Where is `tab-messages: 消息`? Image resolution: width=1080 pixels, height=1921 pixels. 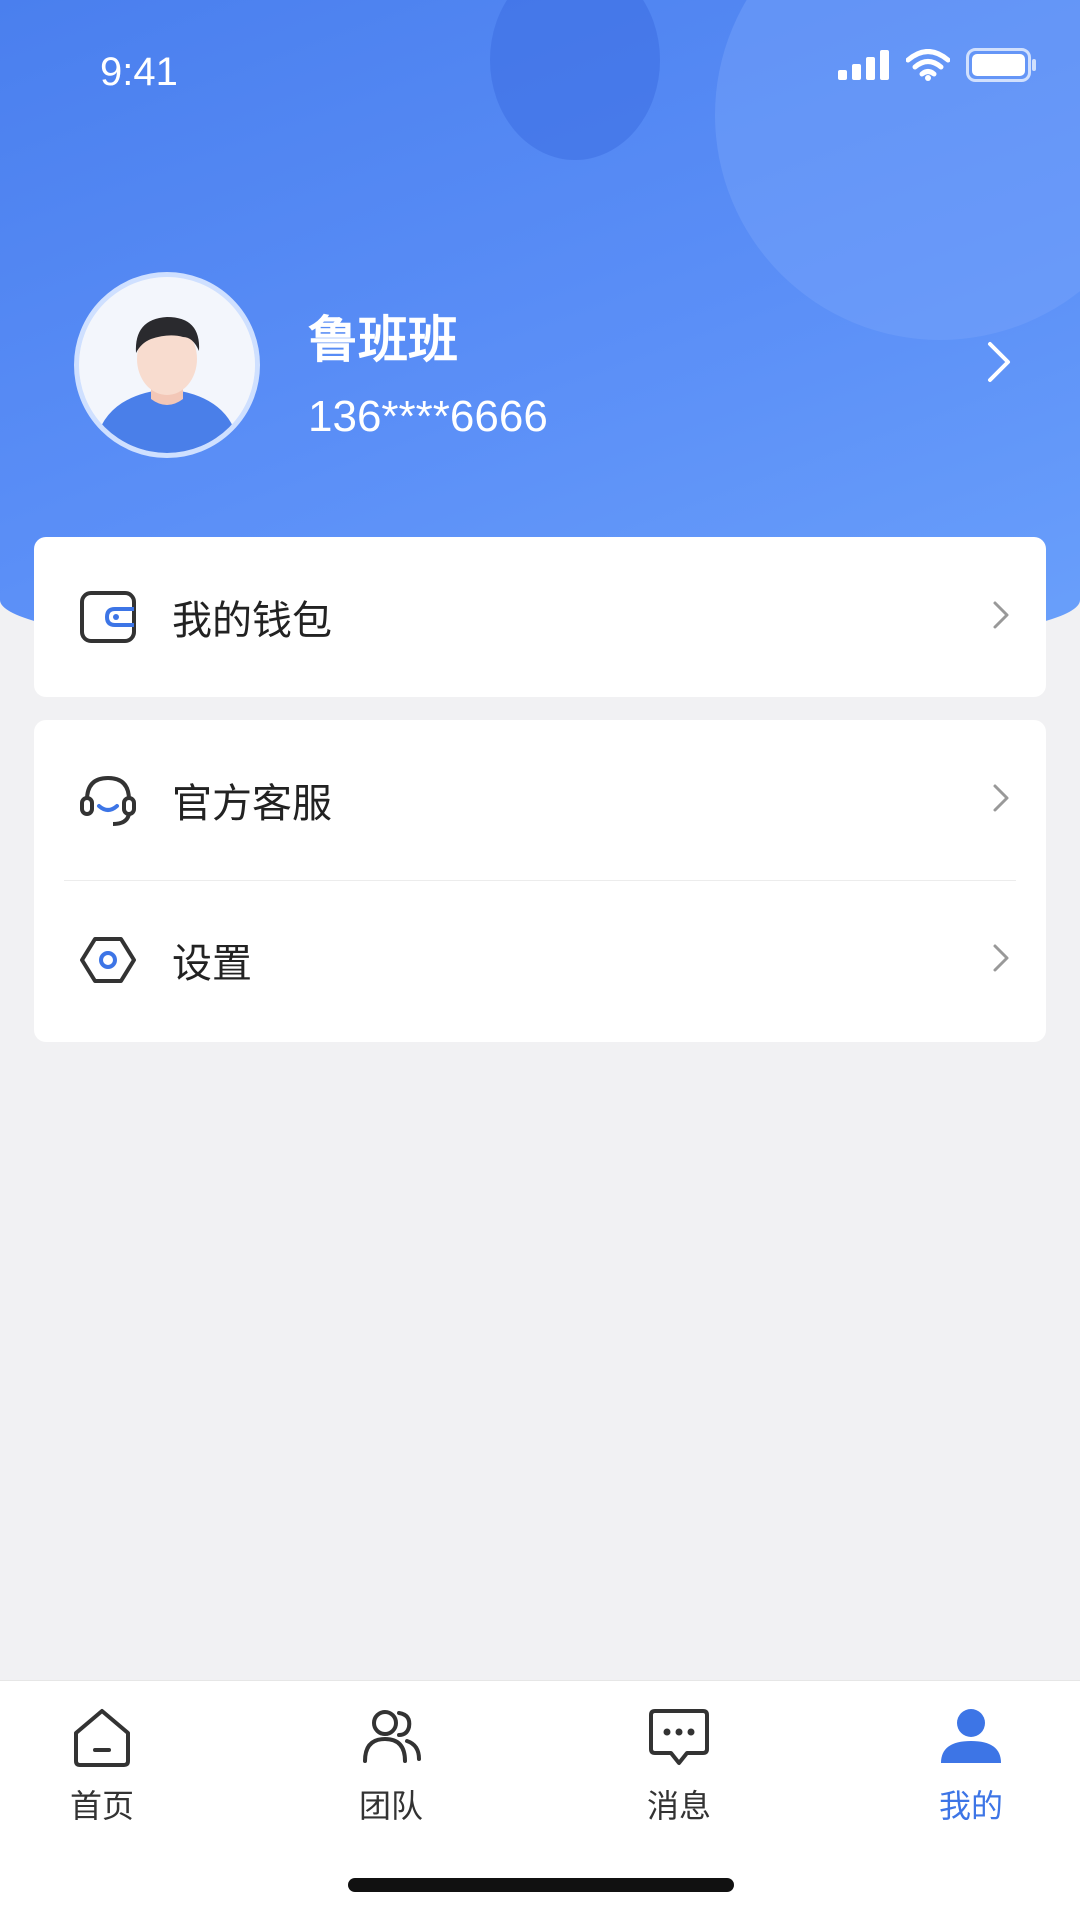
tab-messages: 消息 is located at coordinates (679, 1761).